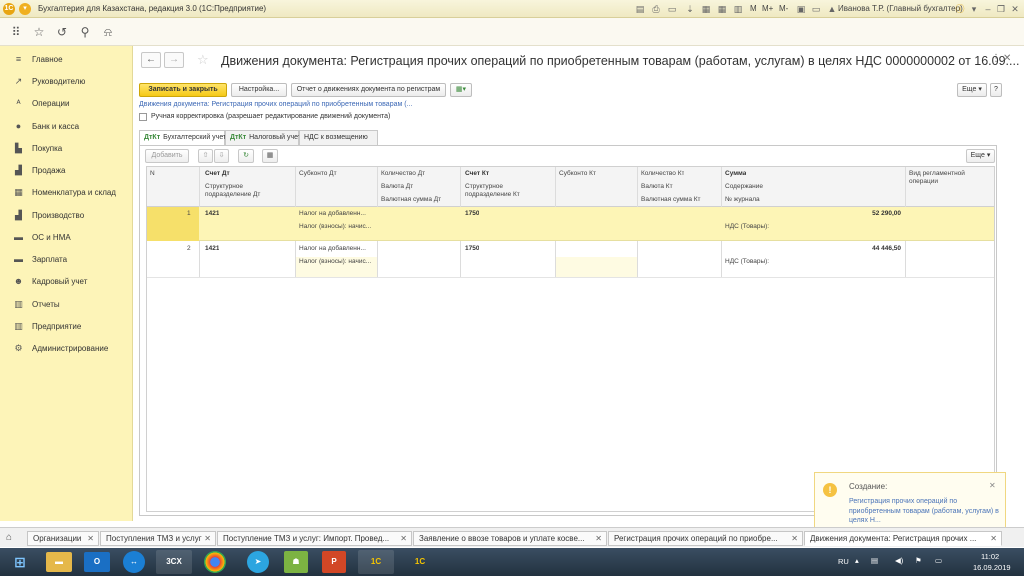  What do you see at coordinates (972, 90) in the screenshot?
I see `more-button: Еще ▾` at bounding box center [972, 90].